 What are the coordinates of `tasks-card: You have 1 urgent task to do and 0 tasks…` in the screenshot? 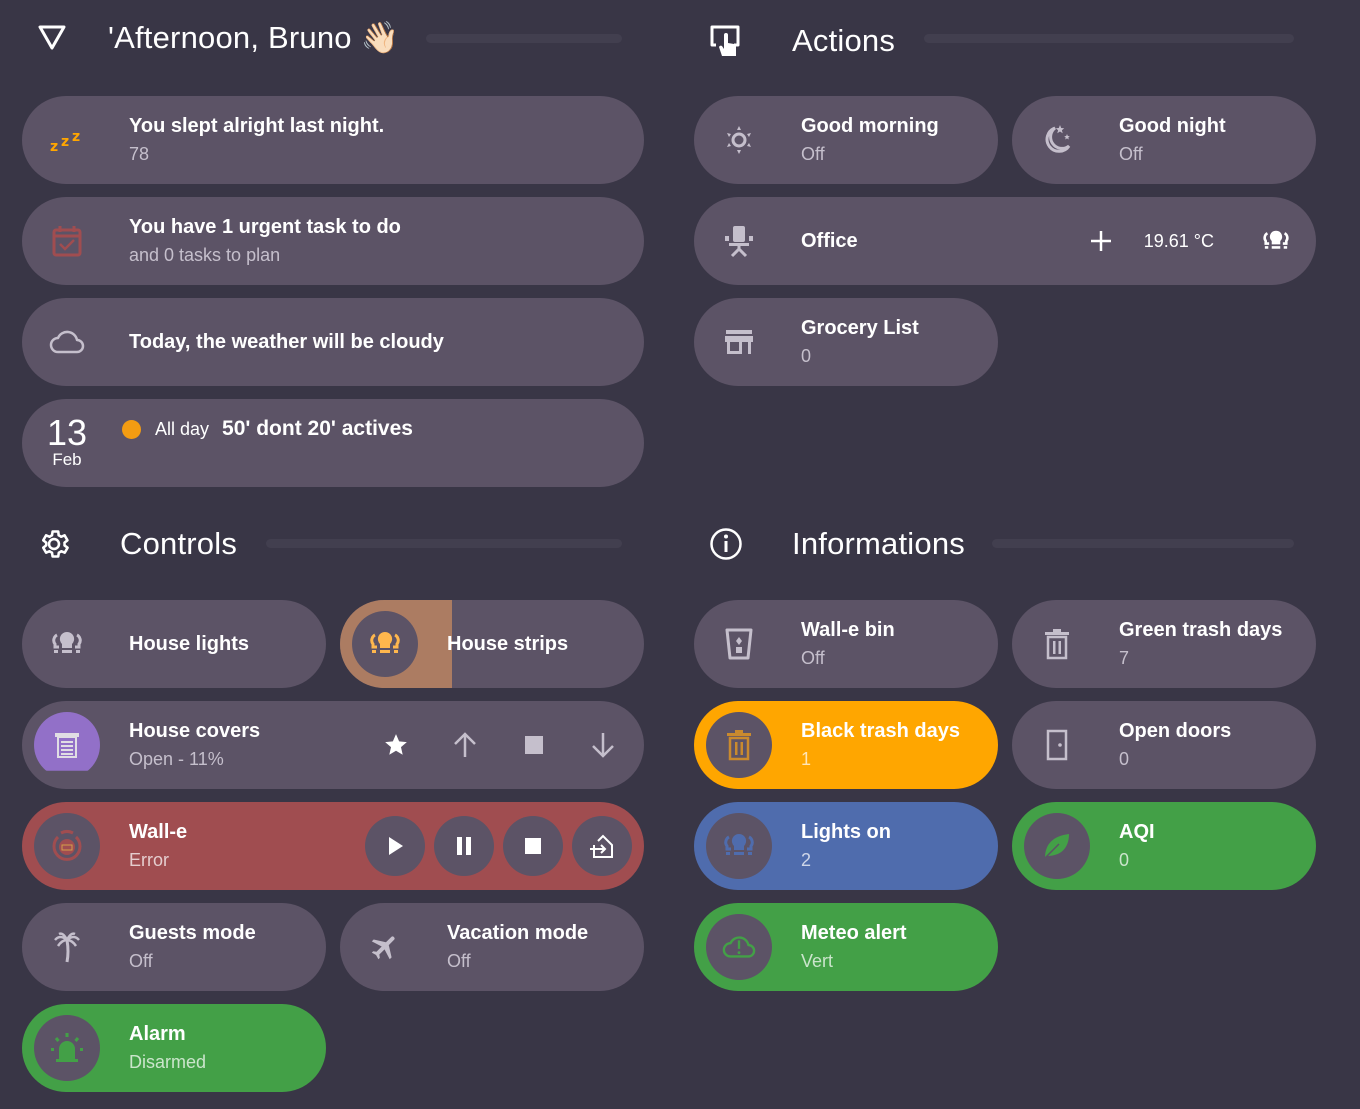 It's located at (333, 241).